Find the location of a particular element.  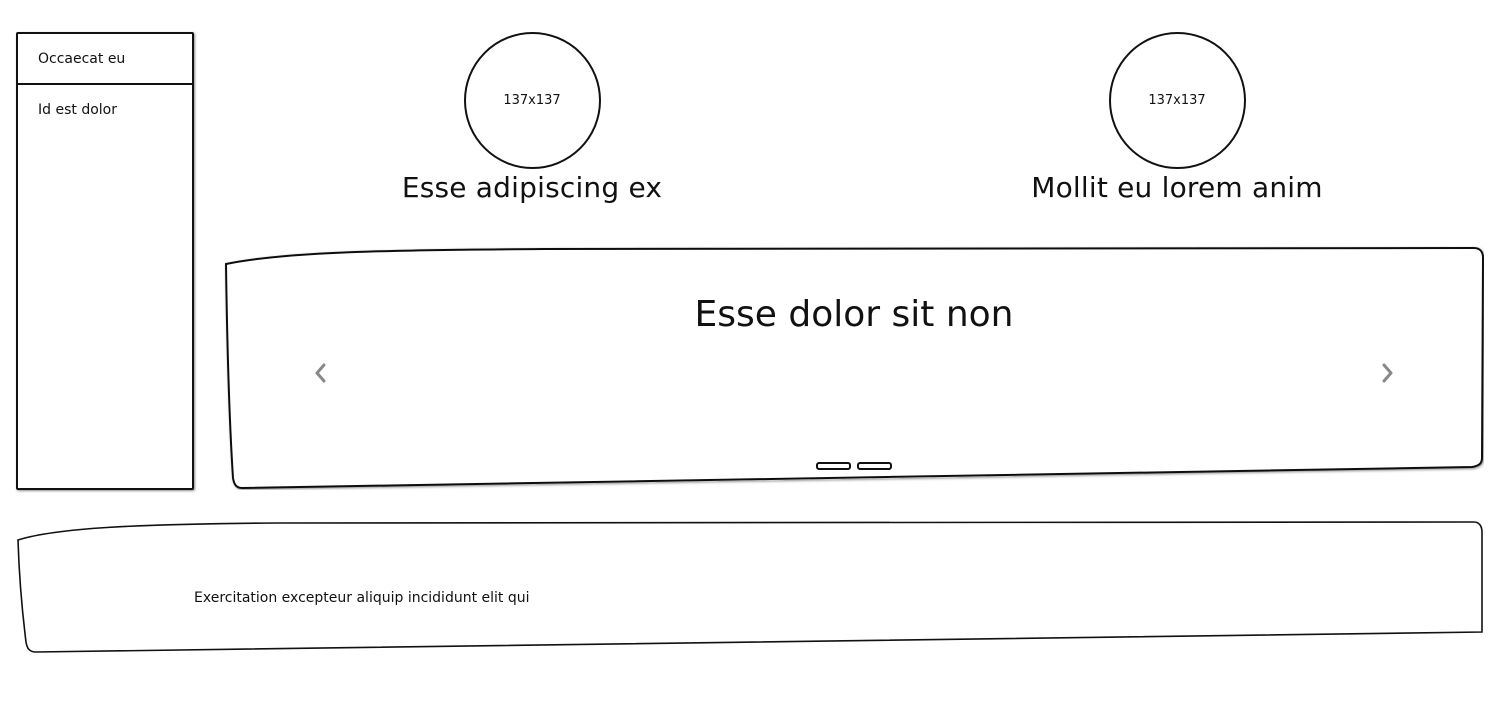

card-title: Mollit eu lorem anim is located at coordinates (1177, 187).